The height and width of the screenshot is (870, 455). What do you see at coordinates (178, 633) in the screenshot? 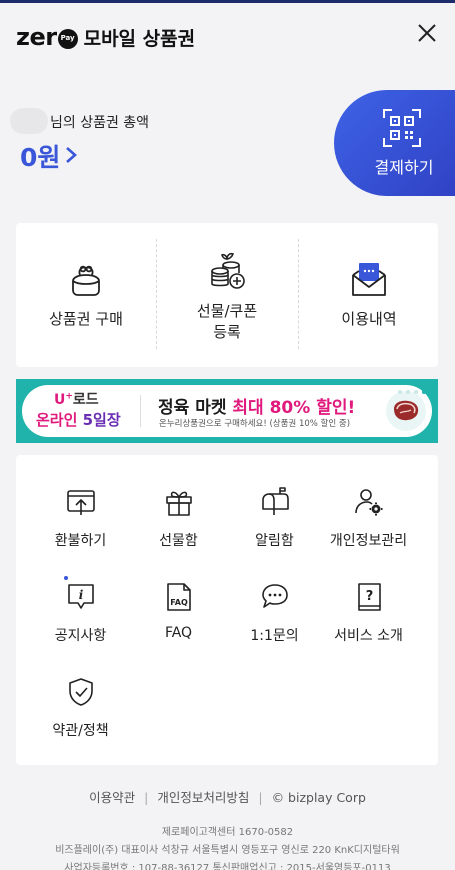
I see `menu-item-label: FAQ` at bounding box center [178, 633].